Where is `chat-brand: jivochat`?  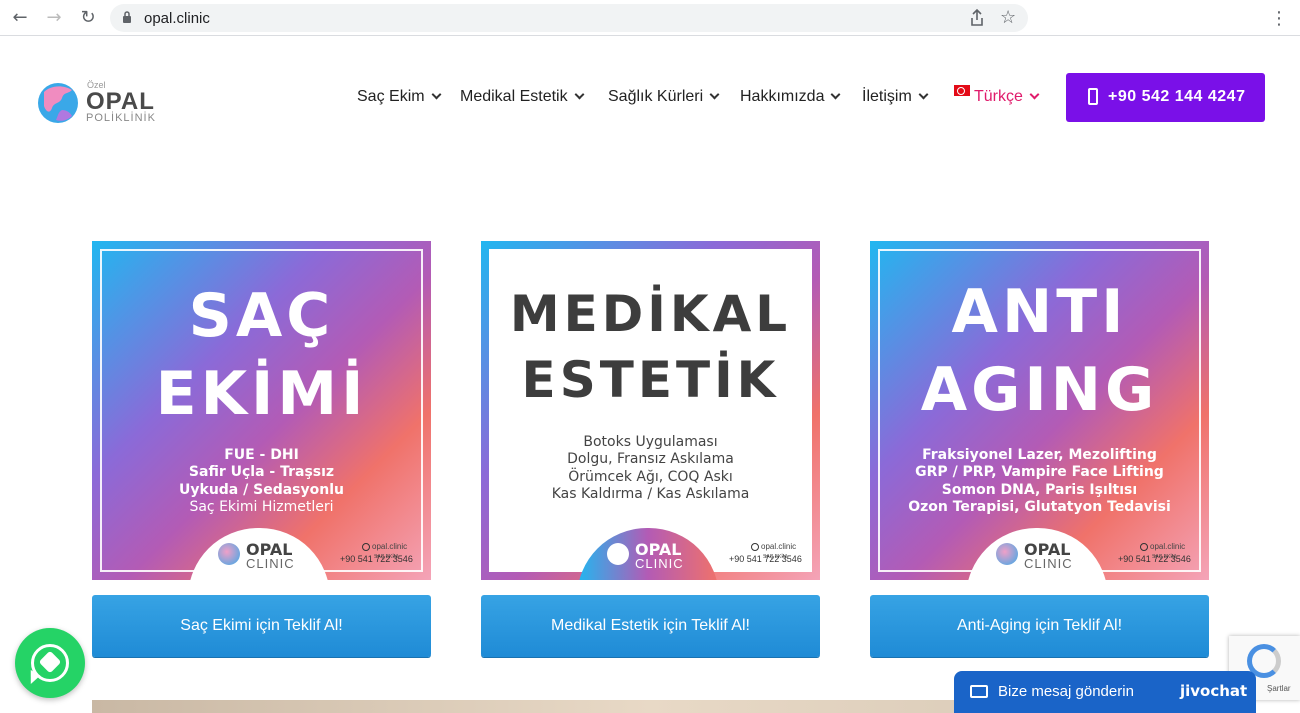
chat-brand: jivochat is located at coordinates (1214, 691).